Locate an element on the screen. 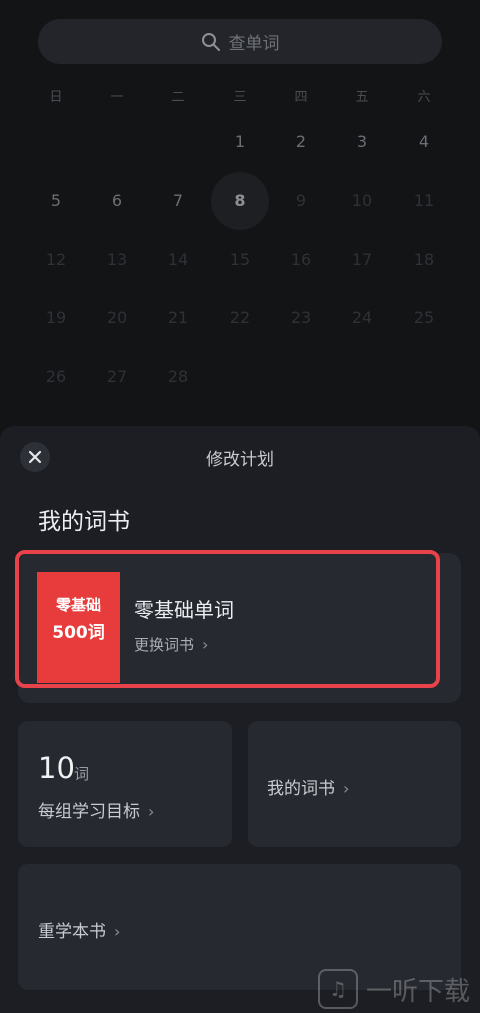 Image resolution: width=480 pixels, height=1013 pixels. calendar-day: 2 is located at coordinates (301, 142).